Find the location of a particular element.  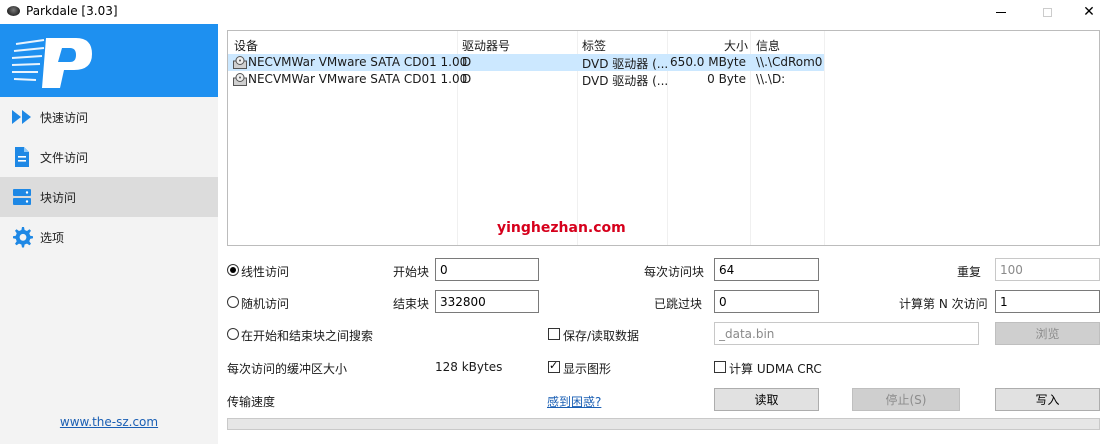

random-access-label: 随机访问 is located at coordinates (265, 303).